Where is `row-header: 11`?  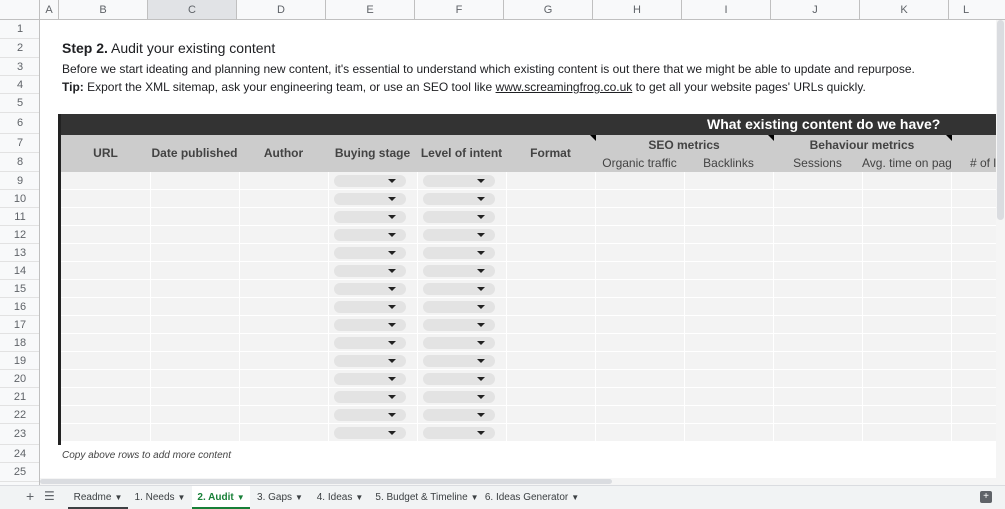 row-header: 11 is located at coordinates (19, 217).